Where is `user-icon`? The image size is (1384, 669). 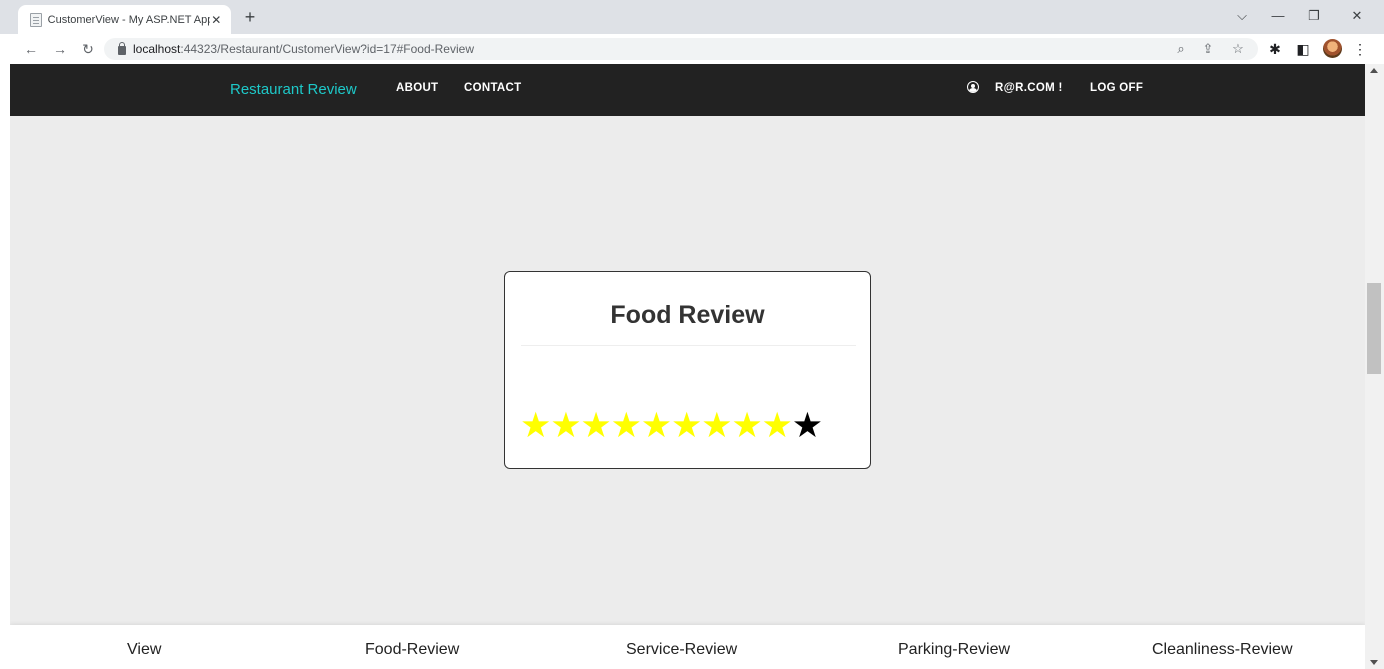
user-icon is located at coordinates (973, 87).